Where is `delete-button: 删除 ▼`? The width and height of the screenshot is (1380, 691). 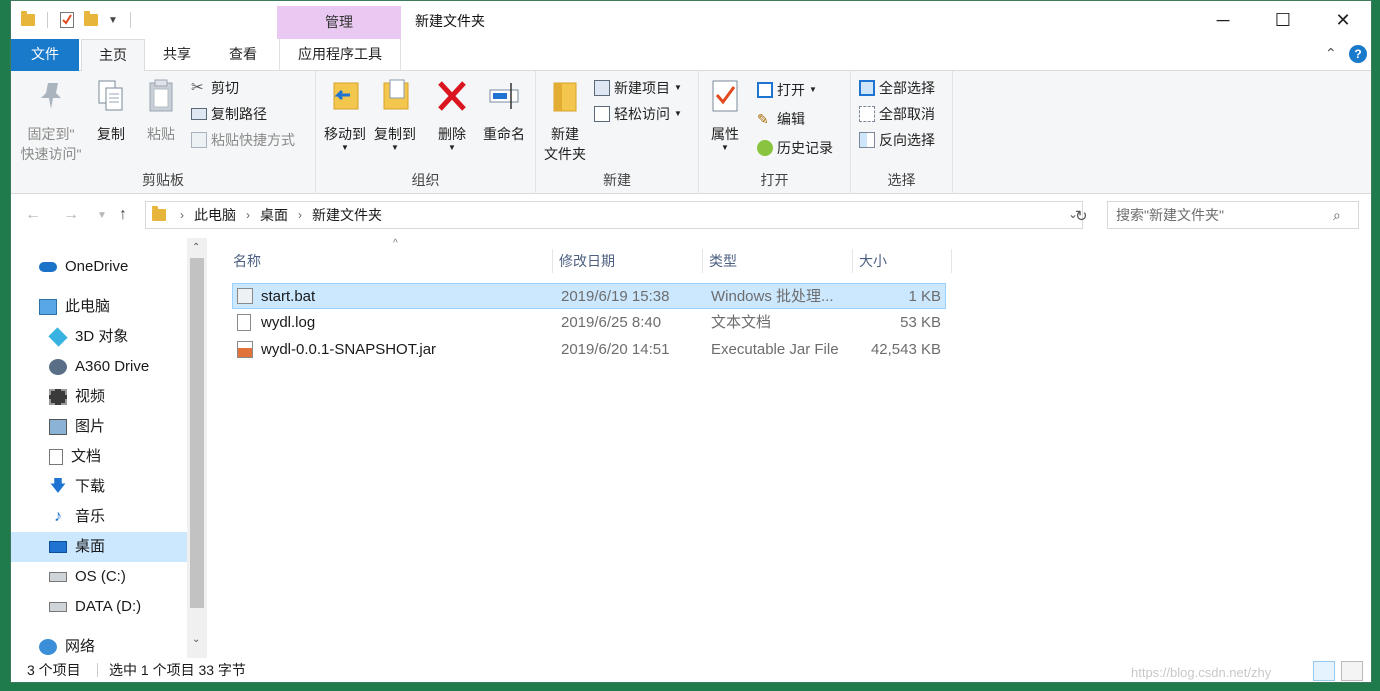 delete-button: 删除 ▼ is located at coordinates (452, 114).